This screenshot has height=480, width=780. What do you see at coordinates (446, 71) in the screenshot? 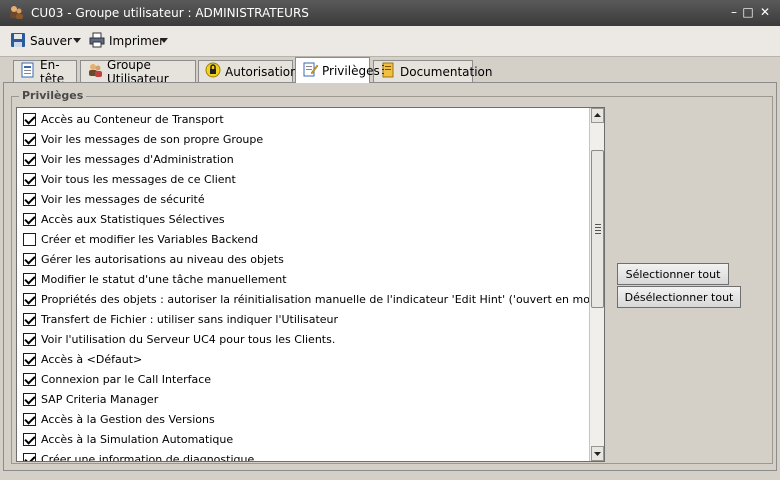
I see `tab-label: Documentation` at bounding box center [446, 71].